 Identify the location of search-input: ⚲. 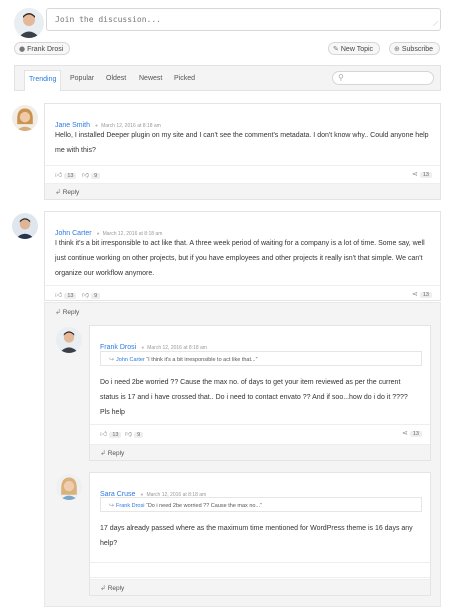
(383, 78).